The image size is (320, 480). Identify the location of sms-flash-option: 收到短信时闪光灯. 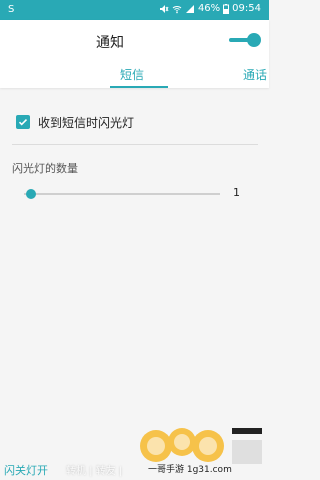
(136, 122).